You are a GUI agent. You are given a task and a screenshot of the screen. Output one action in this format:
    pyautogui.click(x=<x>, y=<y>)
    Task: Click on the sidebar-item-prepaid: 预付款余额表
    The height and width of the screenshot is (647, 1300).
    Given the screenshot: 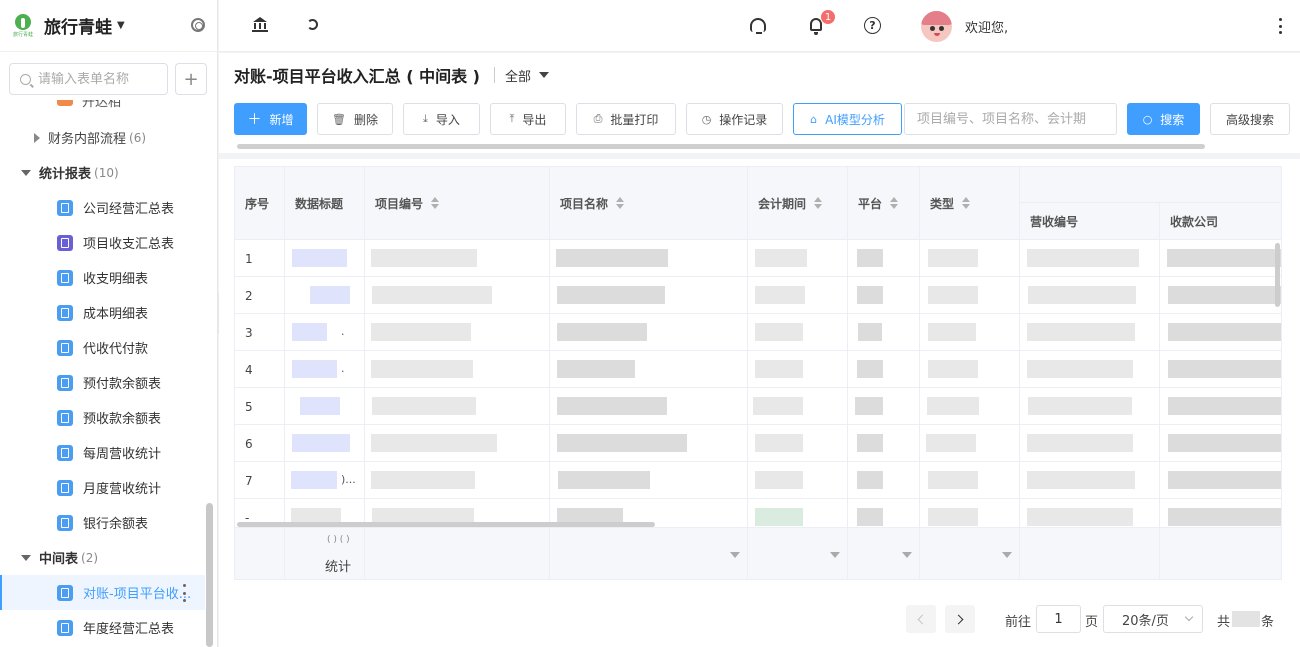 What is the action you would take?
    pyautogui.click(x=102, y=382)
    